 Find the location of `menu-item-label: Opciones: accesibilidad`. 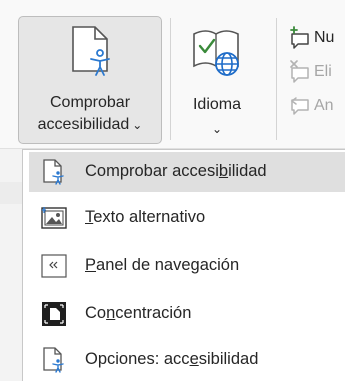

menu-item-label: Opciones: accesibilidad is located at coordinates (171, 359).